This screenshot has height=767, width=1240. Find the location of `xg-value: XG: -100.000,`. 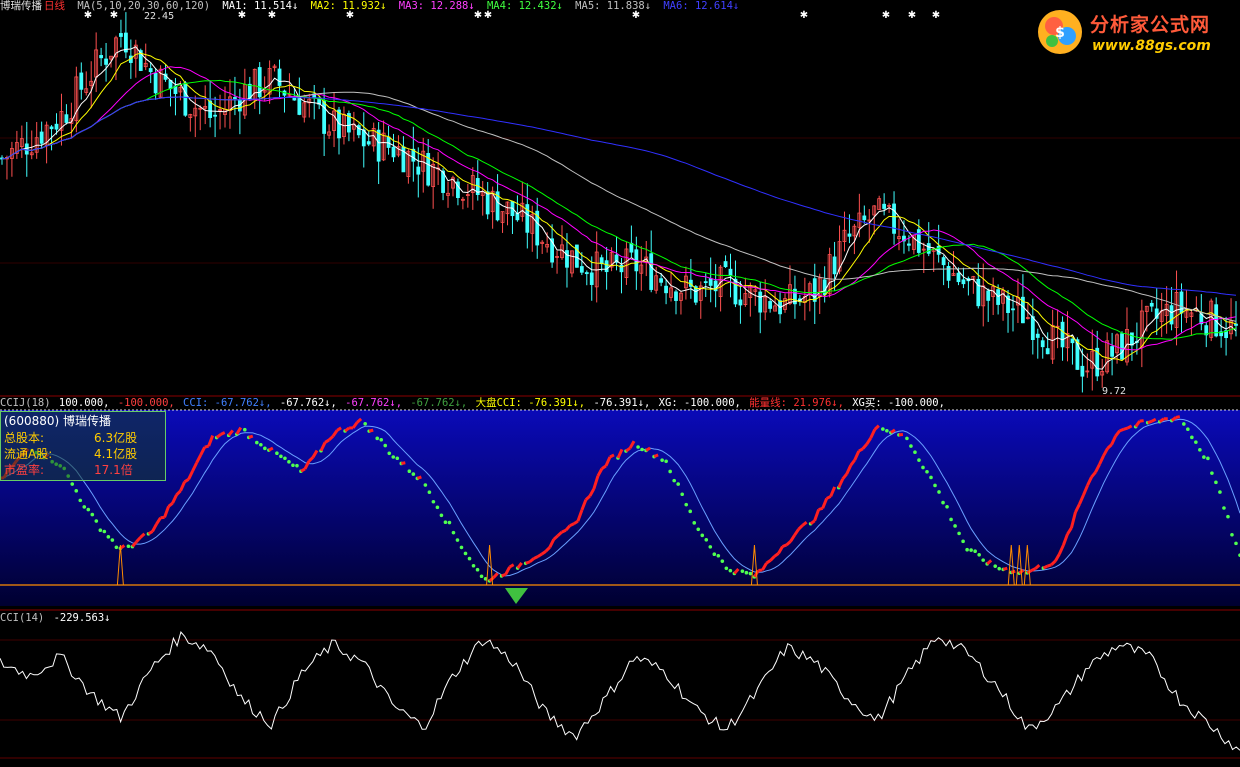

xg-value: XG: -100.000, is located at coordinates (699, 403).